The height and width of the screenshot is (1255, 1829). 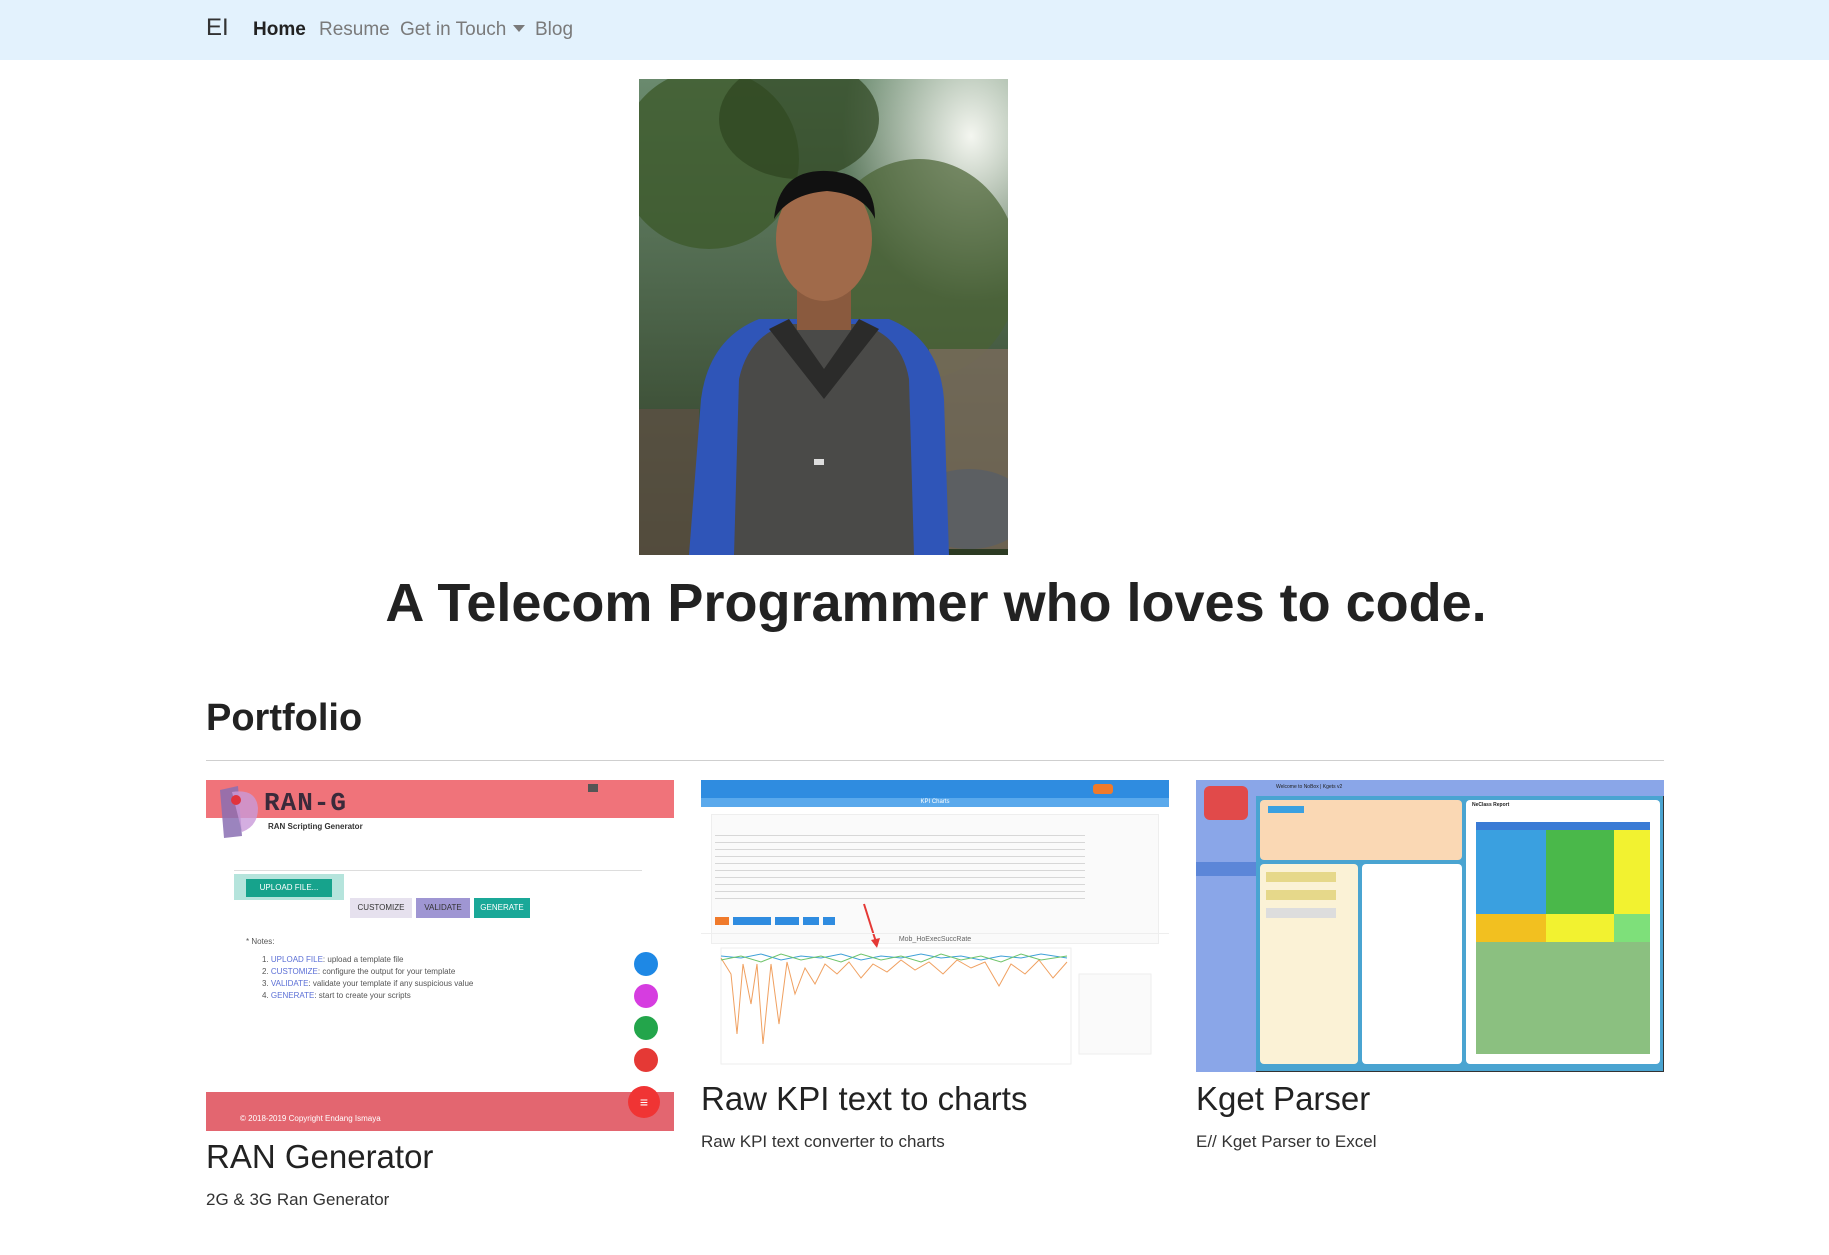 What do you see at coordinates (864, 1099) in the screenshot?
I see `portfolio-title-raw-kpi: Raw KPI text to charts` at bounding box center [864, 1099].